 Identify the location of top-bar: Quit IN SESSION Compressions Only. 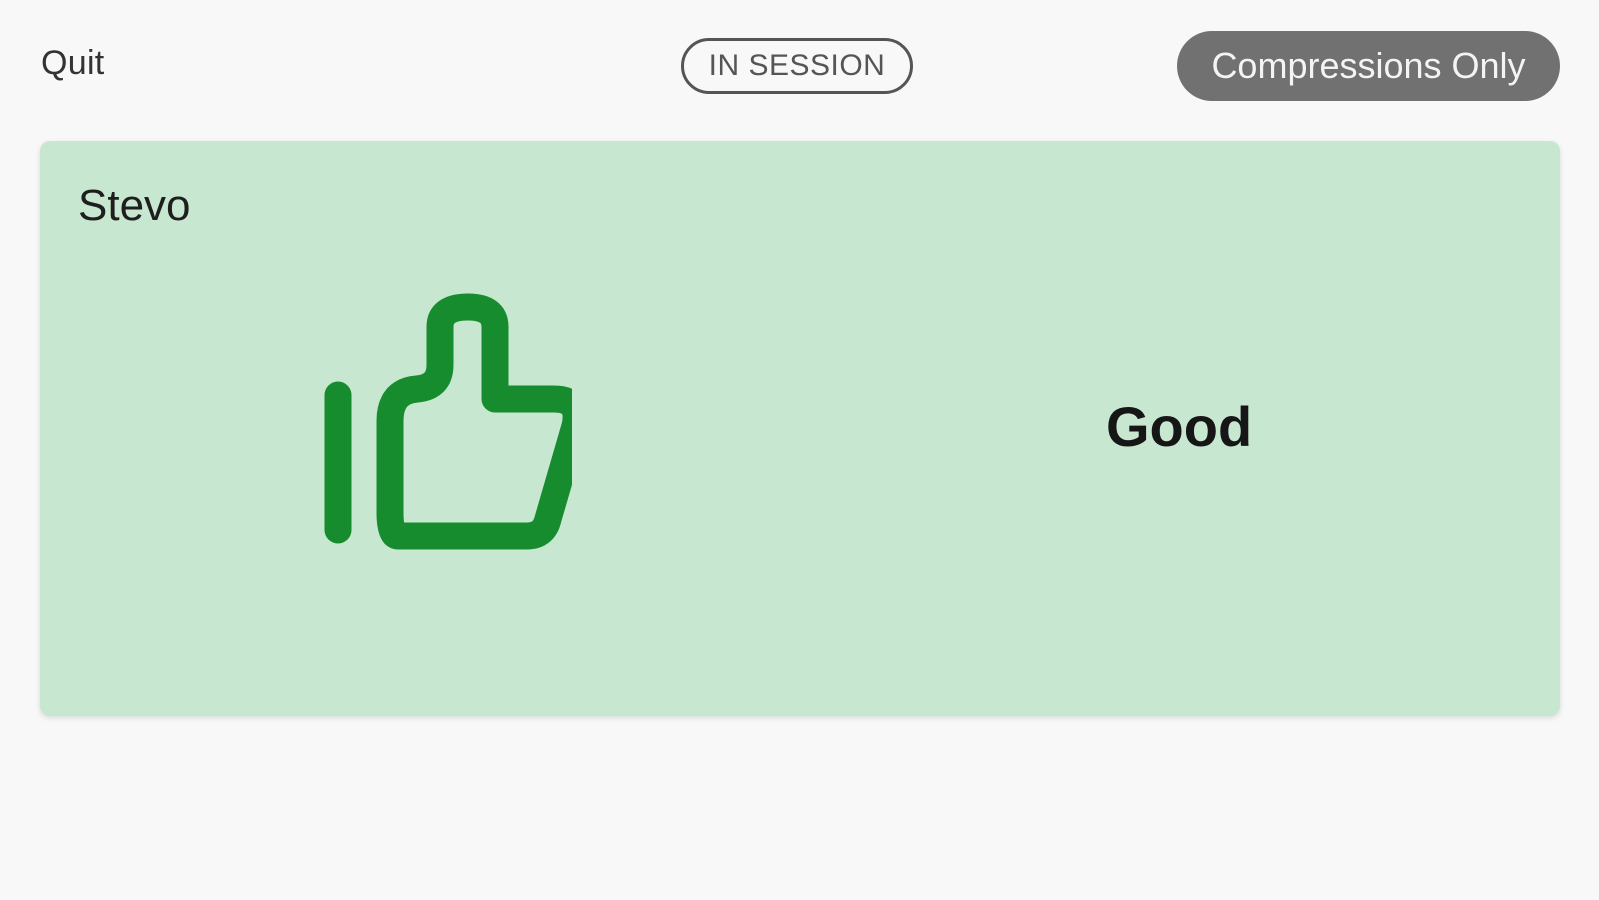
(799, 65).